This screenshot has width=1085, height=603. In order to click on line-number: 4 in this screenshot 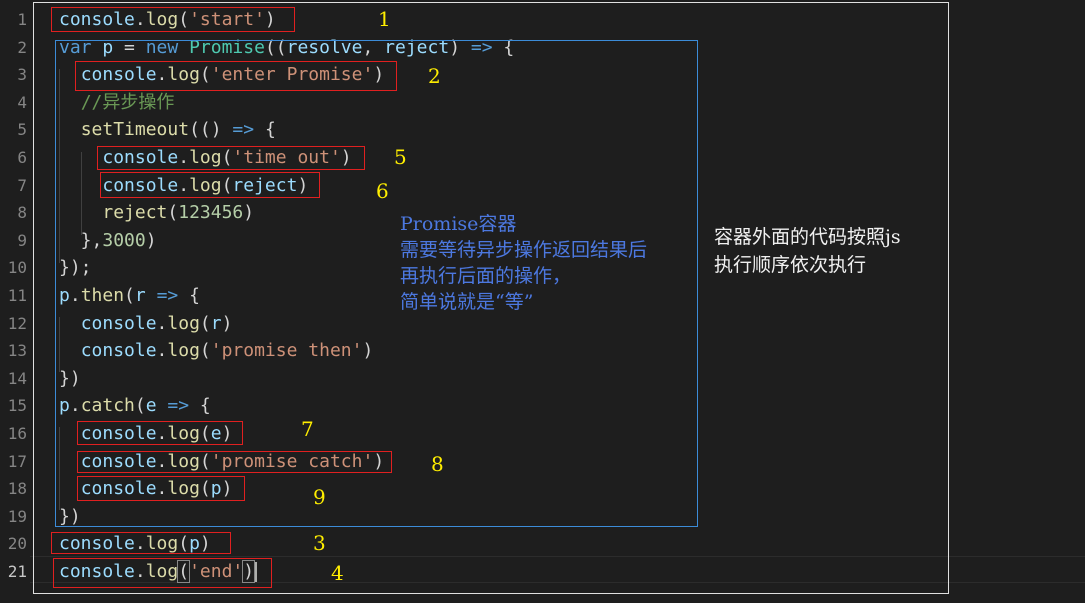, I will do `click(22, 102)`.